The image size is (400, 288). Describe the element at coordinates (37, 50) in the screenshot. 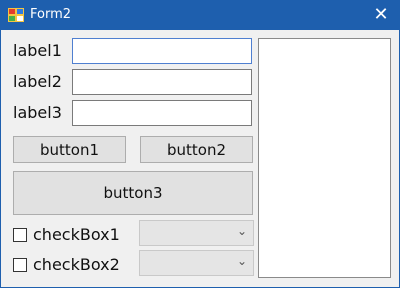

I see `label1: label1` at that location.